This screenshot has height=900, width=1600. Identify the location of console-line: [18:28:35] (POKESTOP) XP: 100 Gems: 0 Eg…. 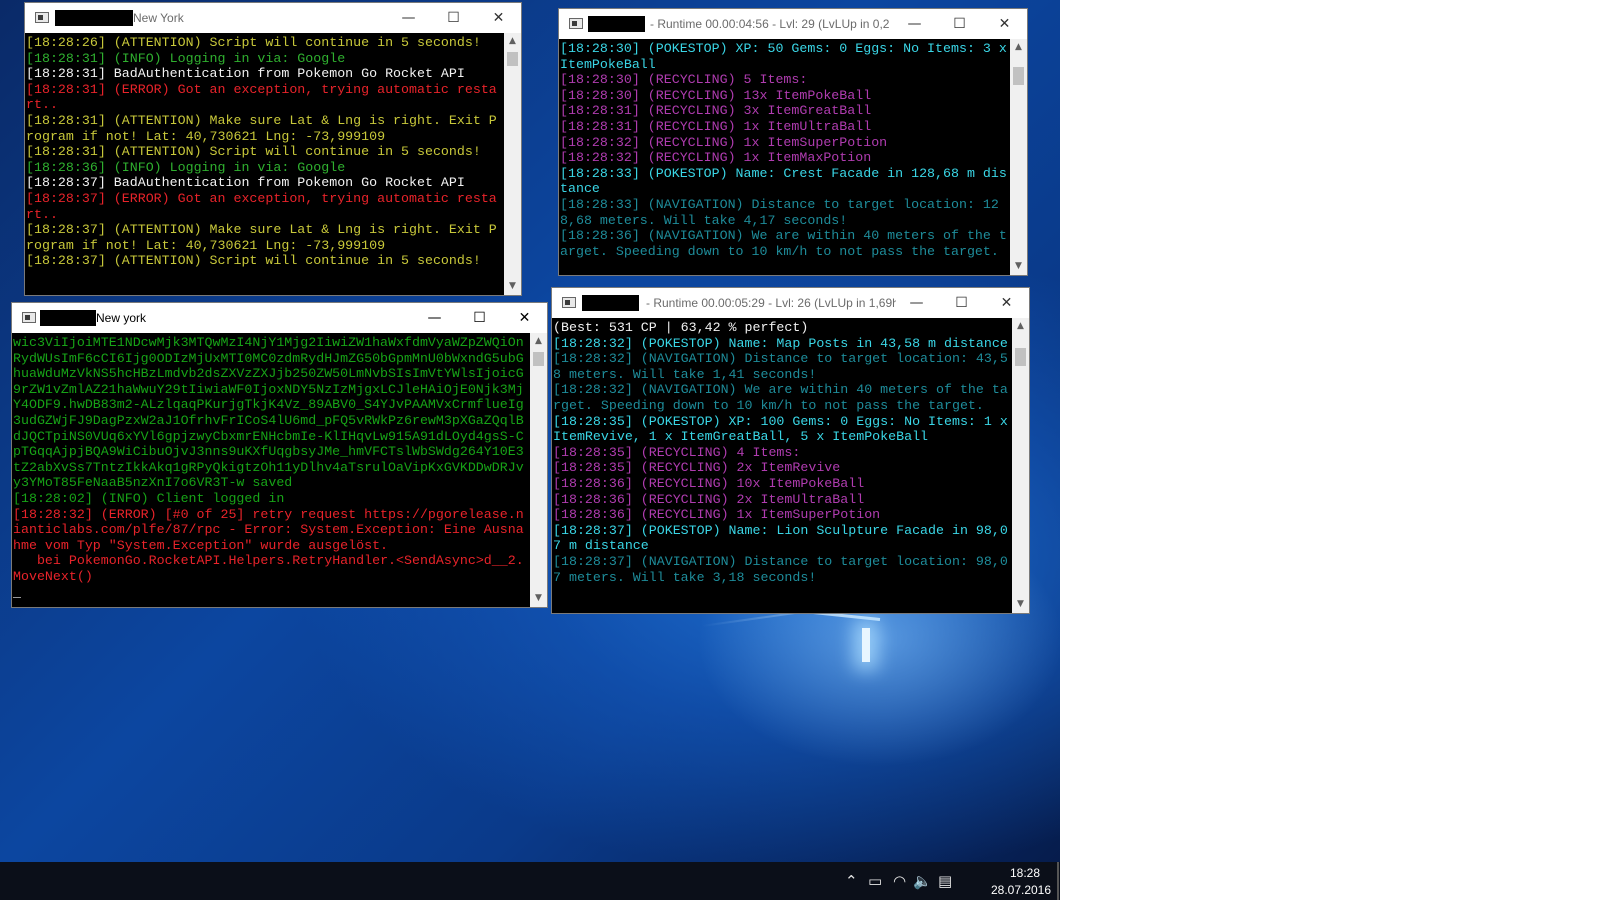
(780, 429).